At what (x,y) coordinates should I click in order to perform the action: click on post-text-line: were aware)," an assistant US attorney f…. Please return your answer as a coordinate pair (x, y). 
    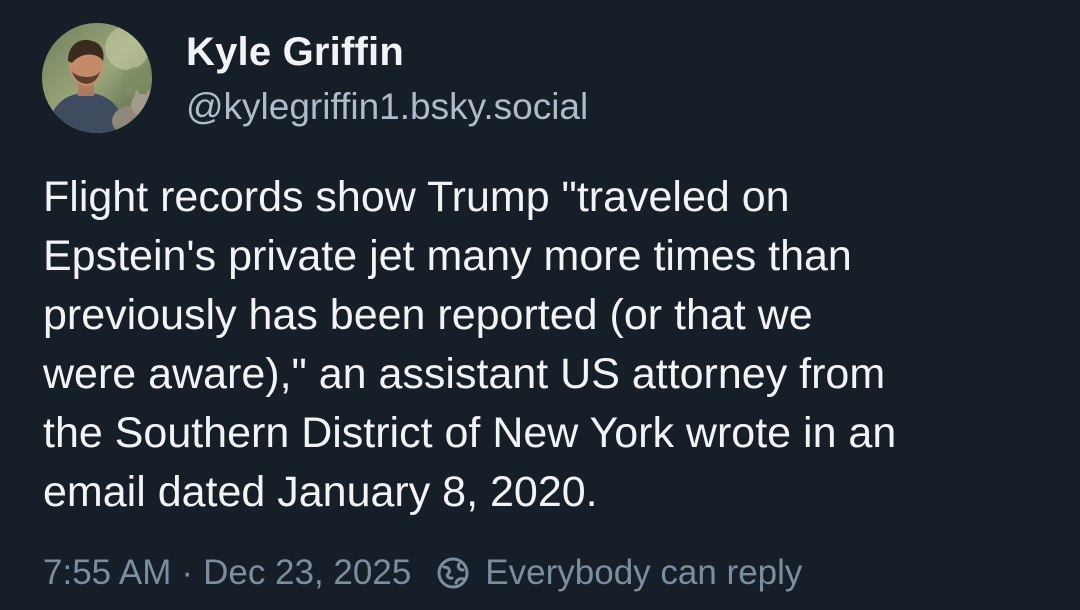
    Looking at the image, I should click on (464, 374).